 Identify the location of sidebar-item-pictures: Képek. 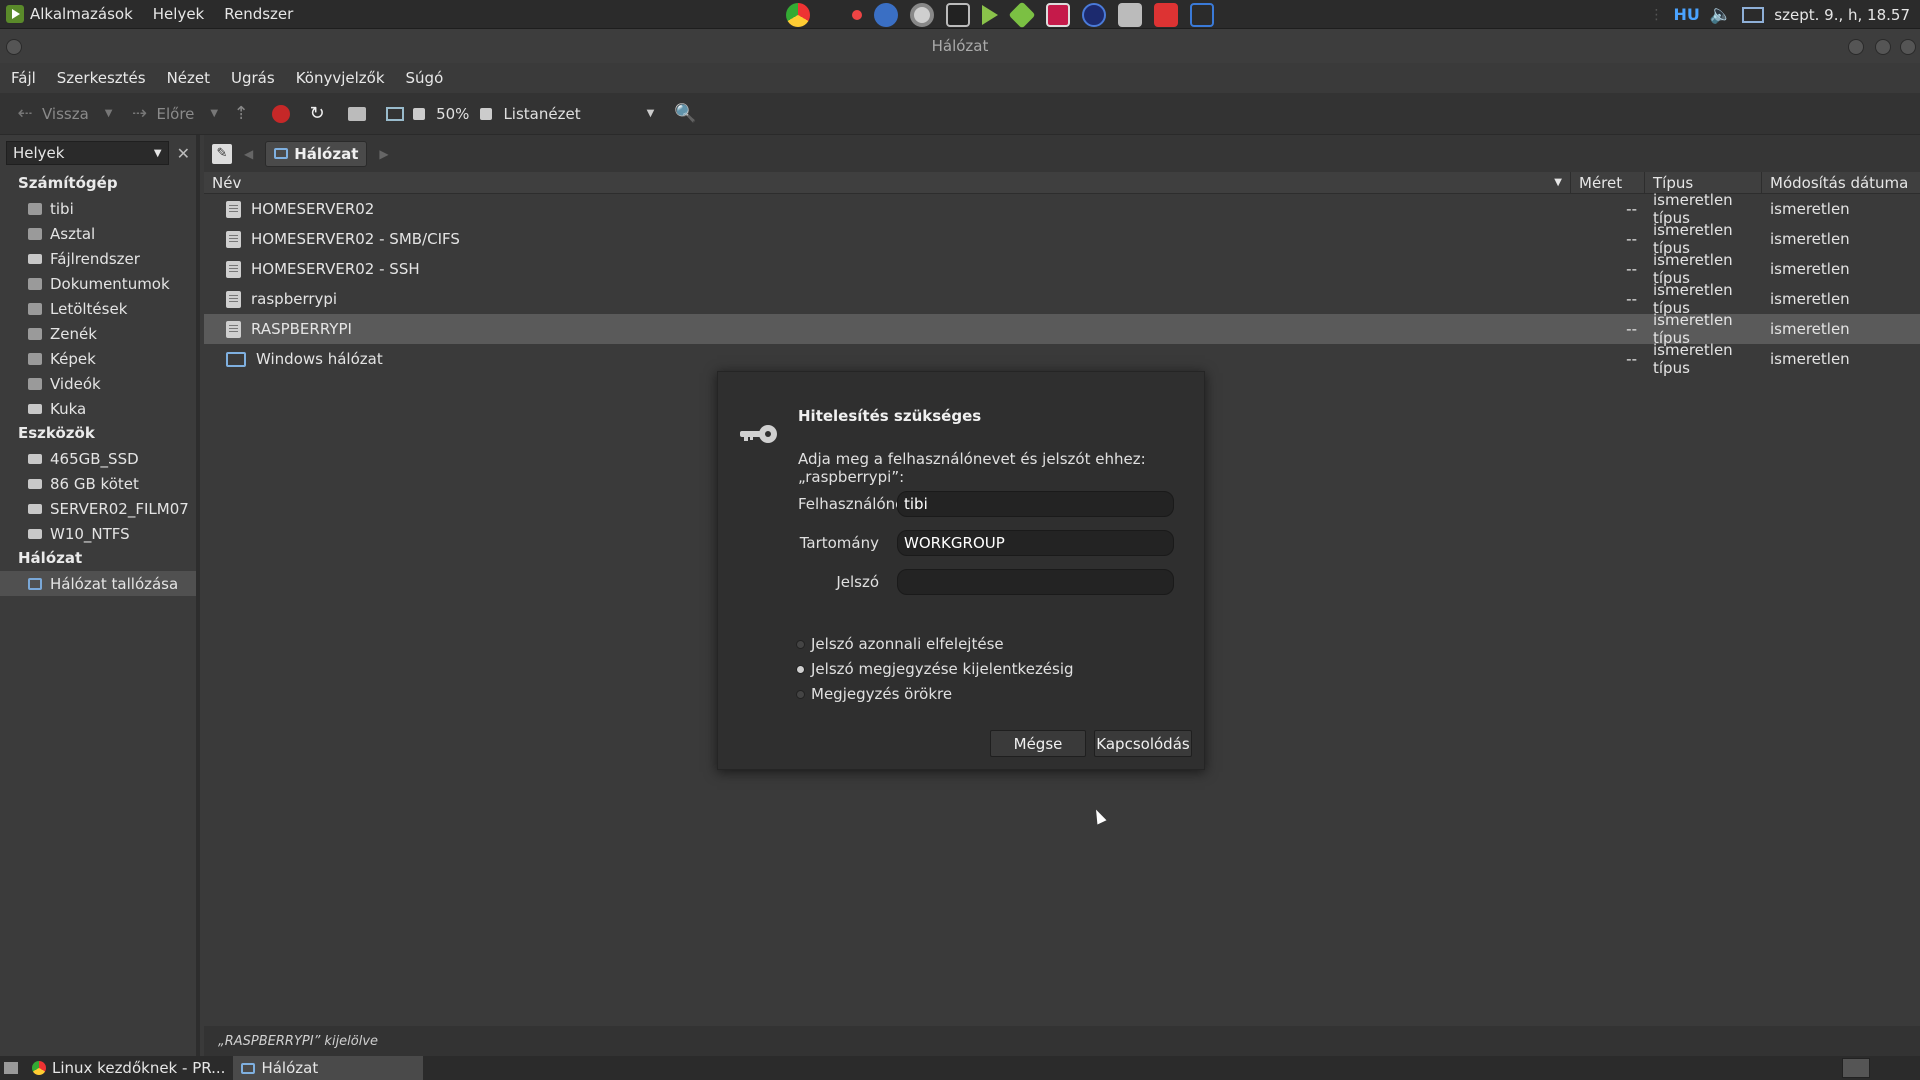
(98, 358).